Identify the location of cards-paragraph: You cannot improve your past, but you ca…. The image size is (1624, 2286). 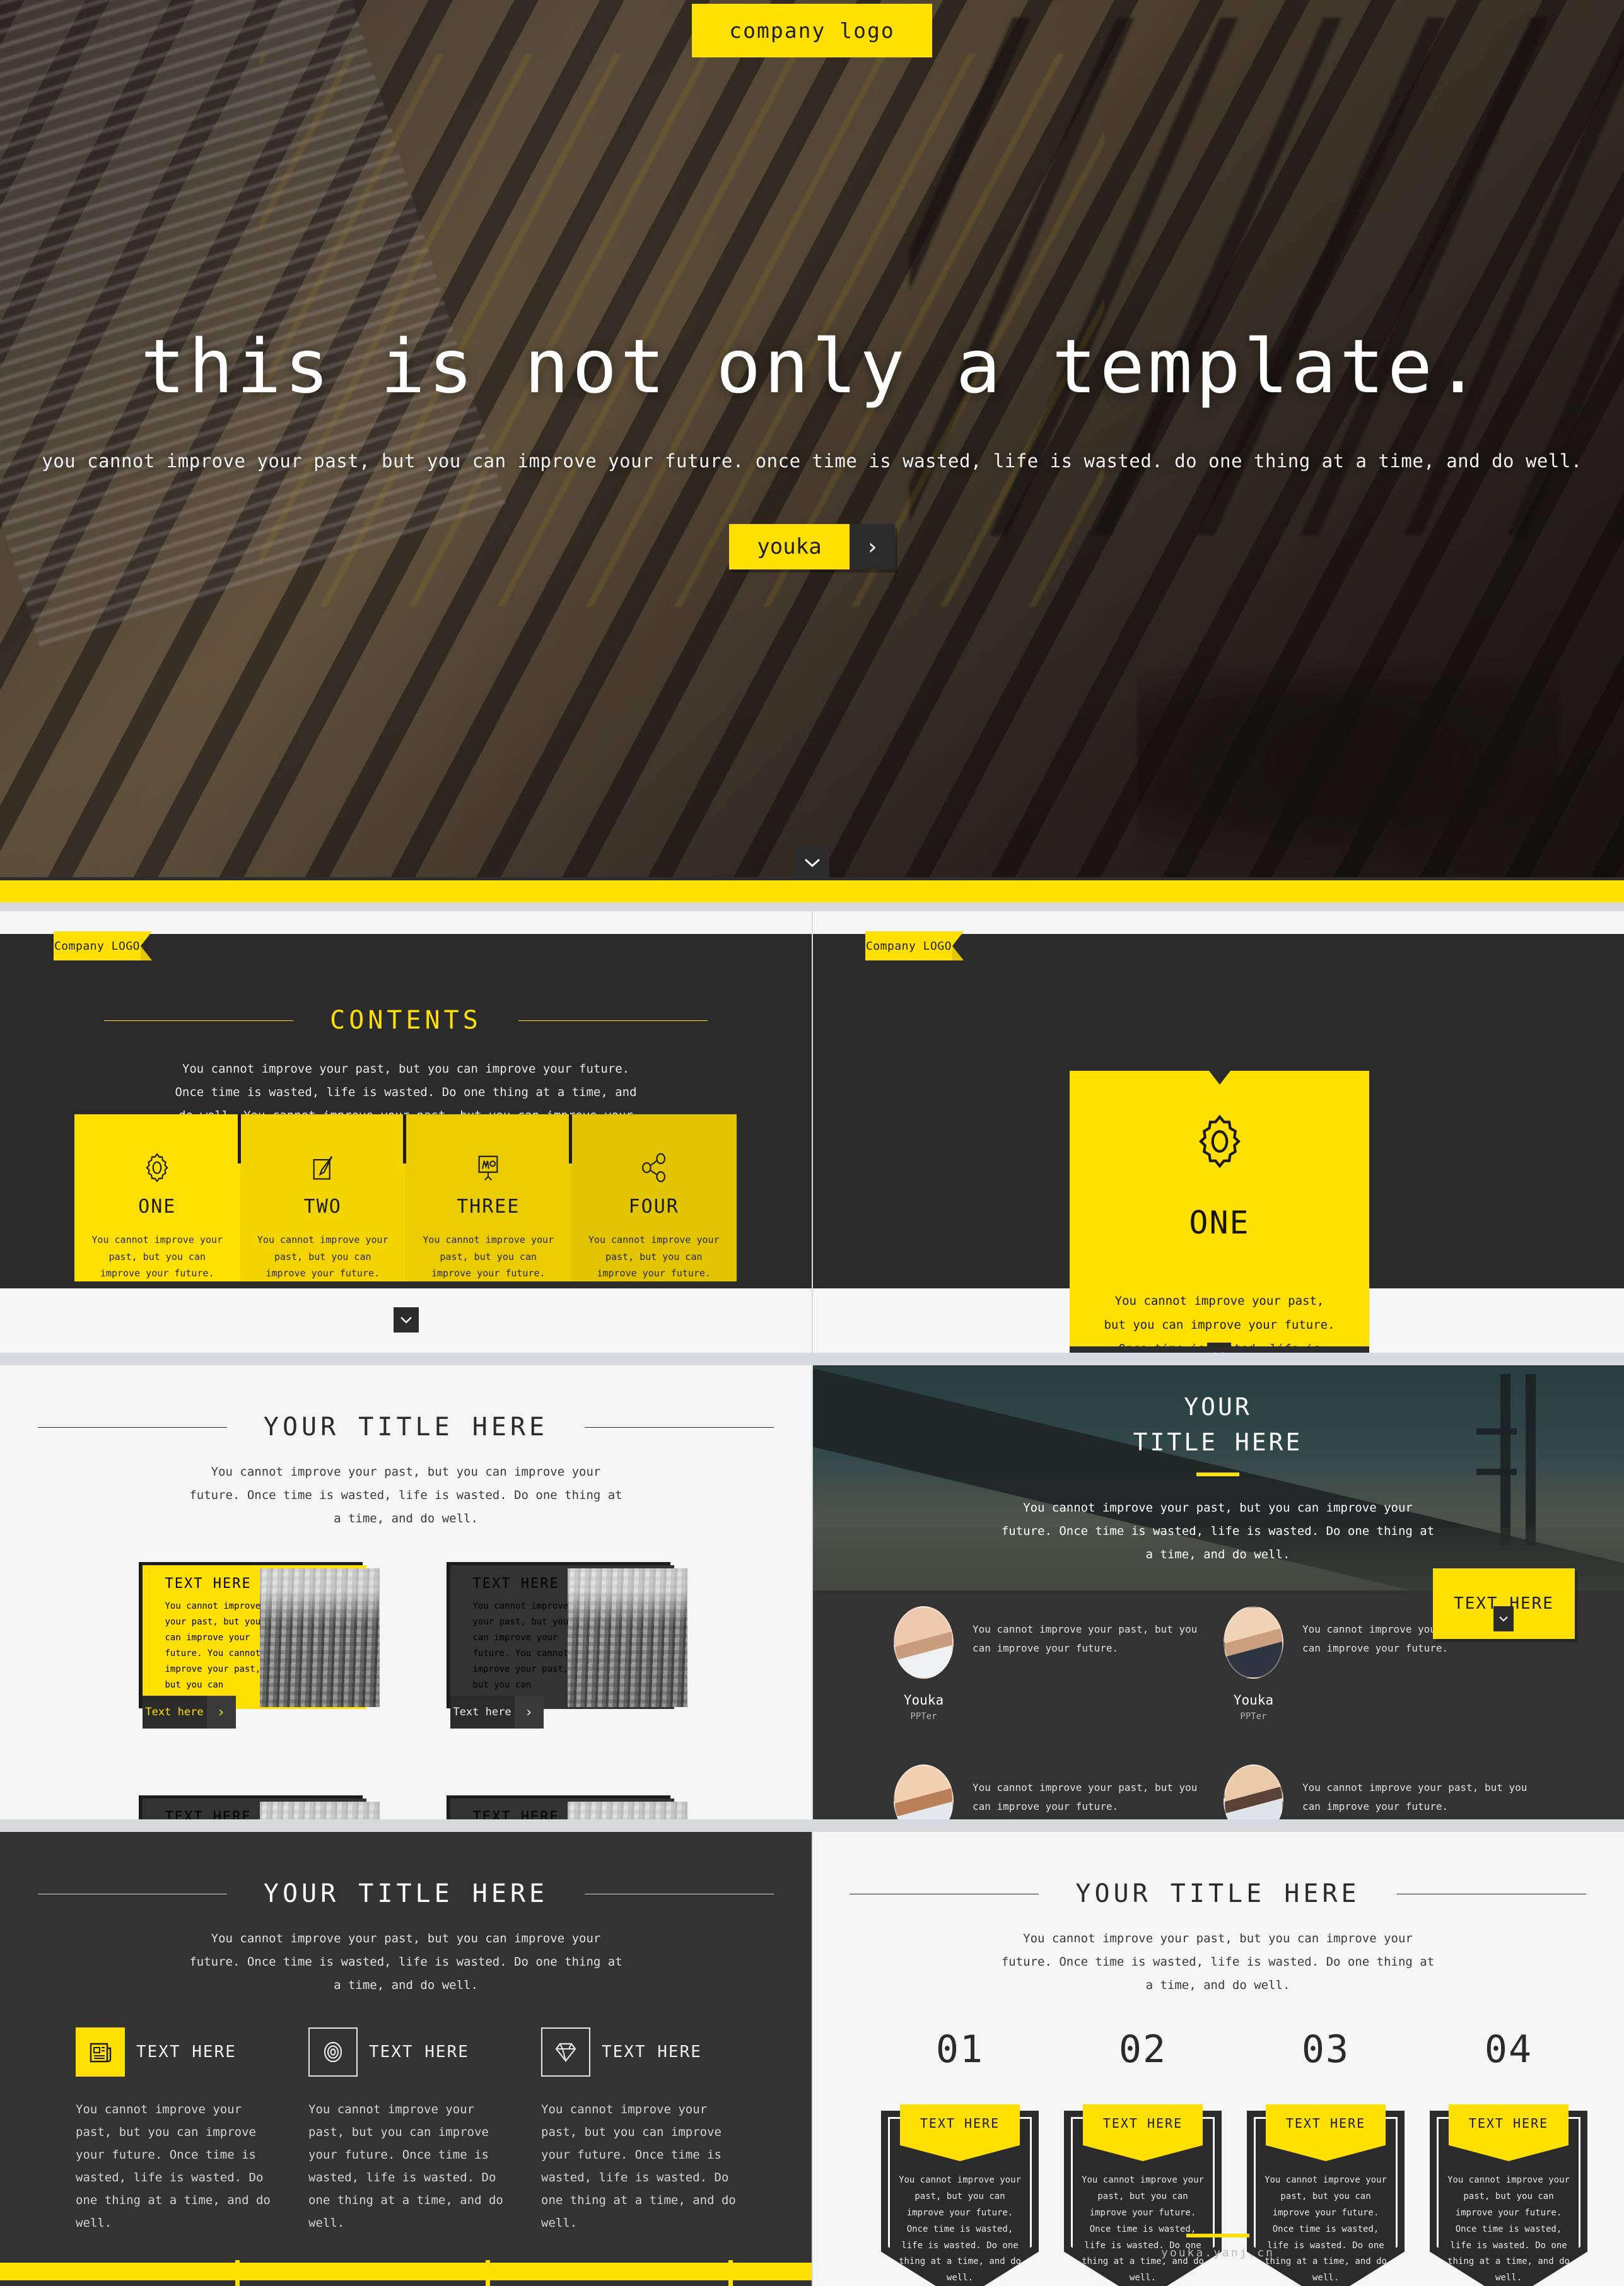
(405, 1495).